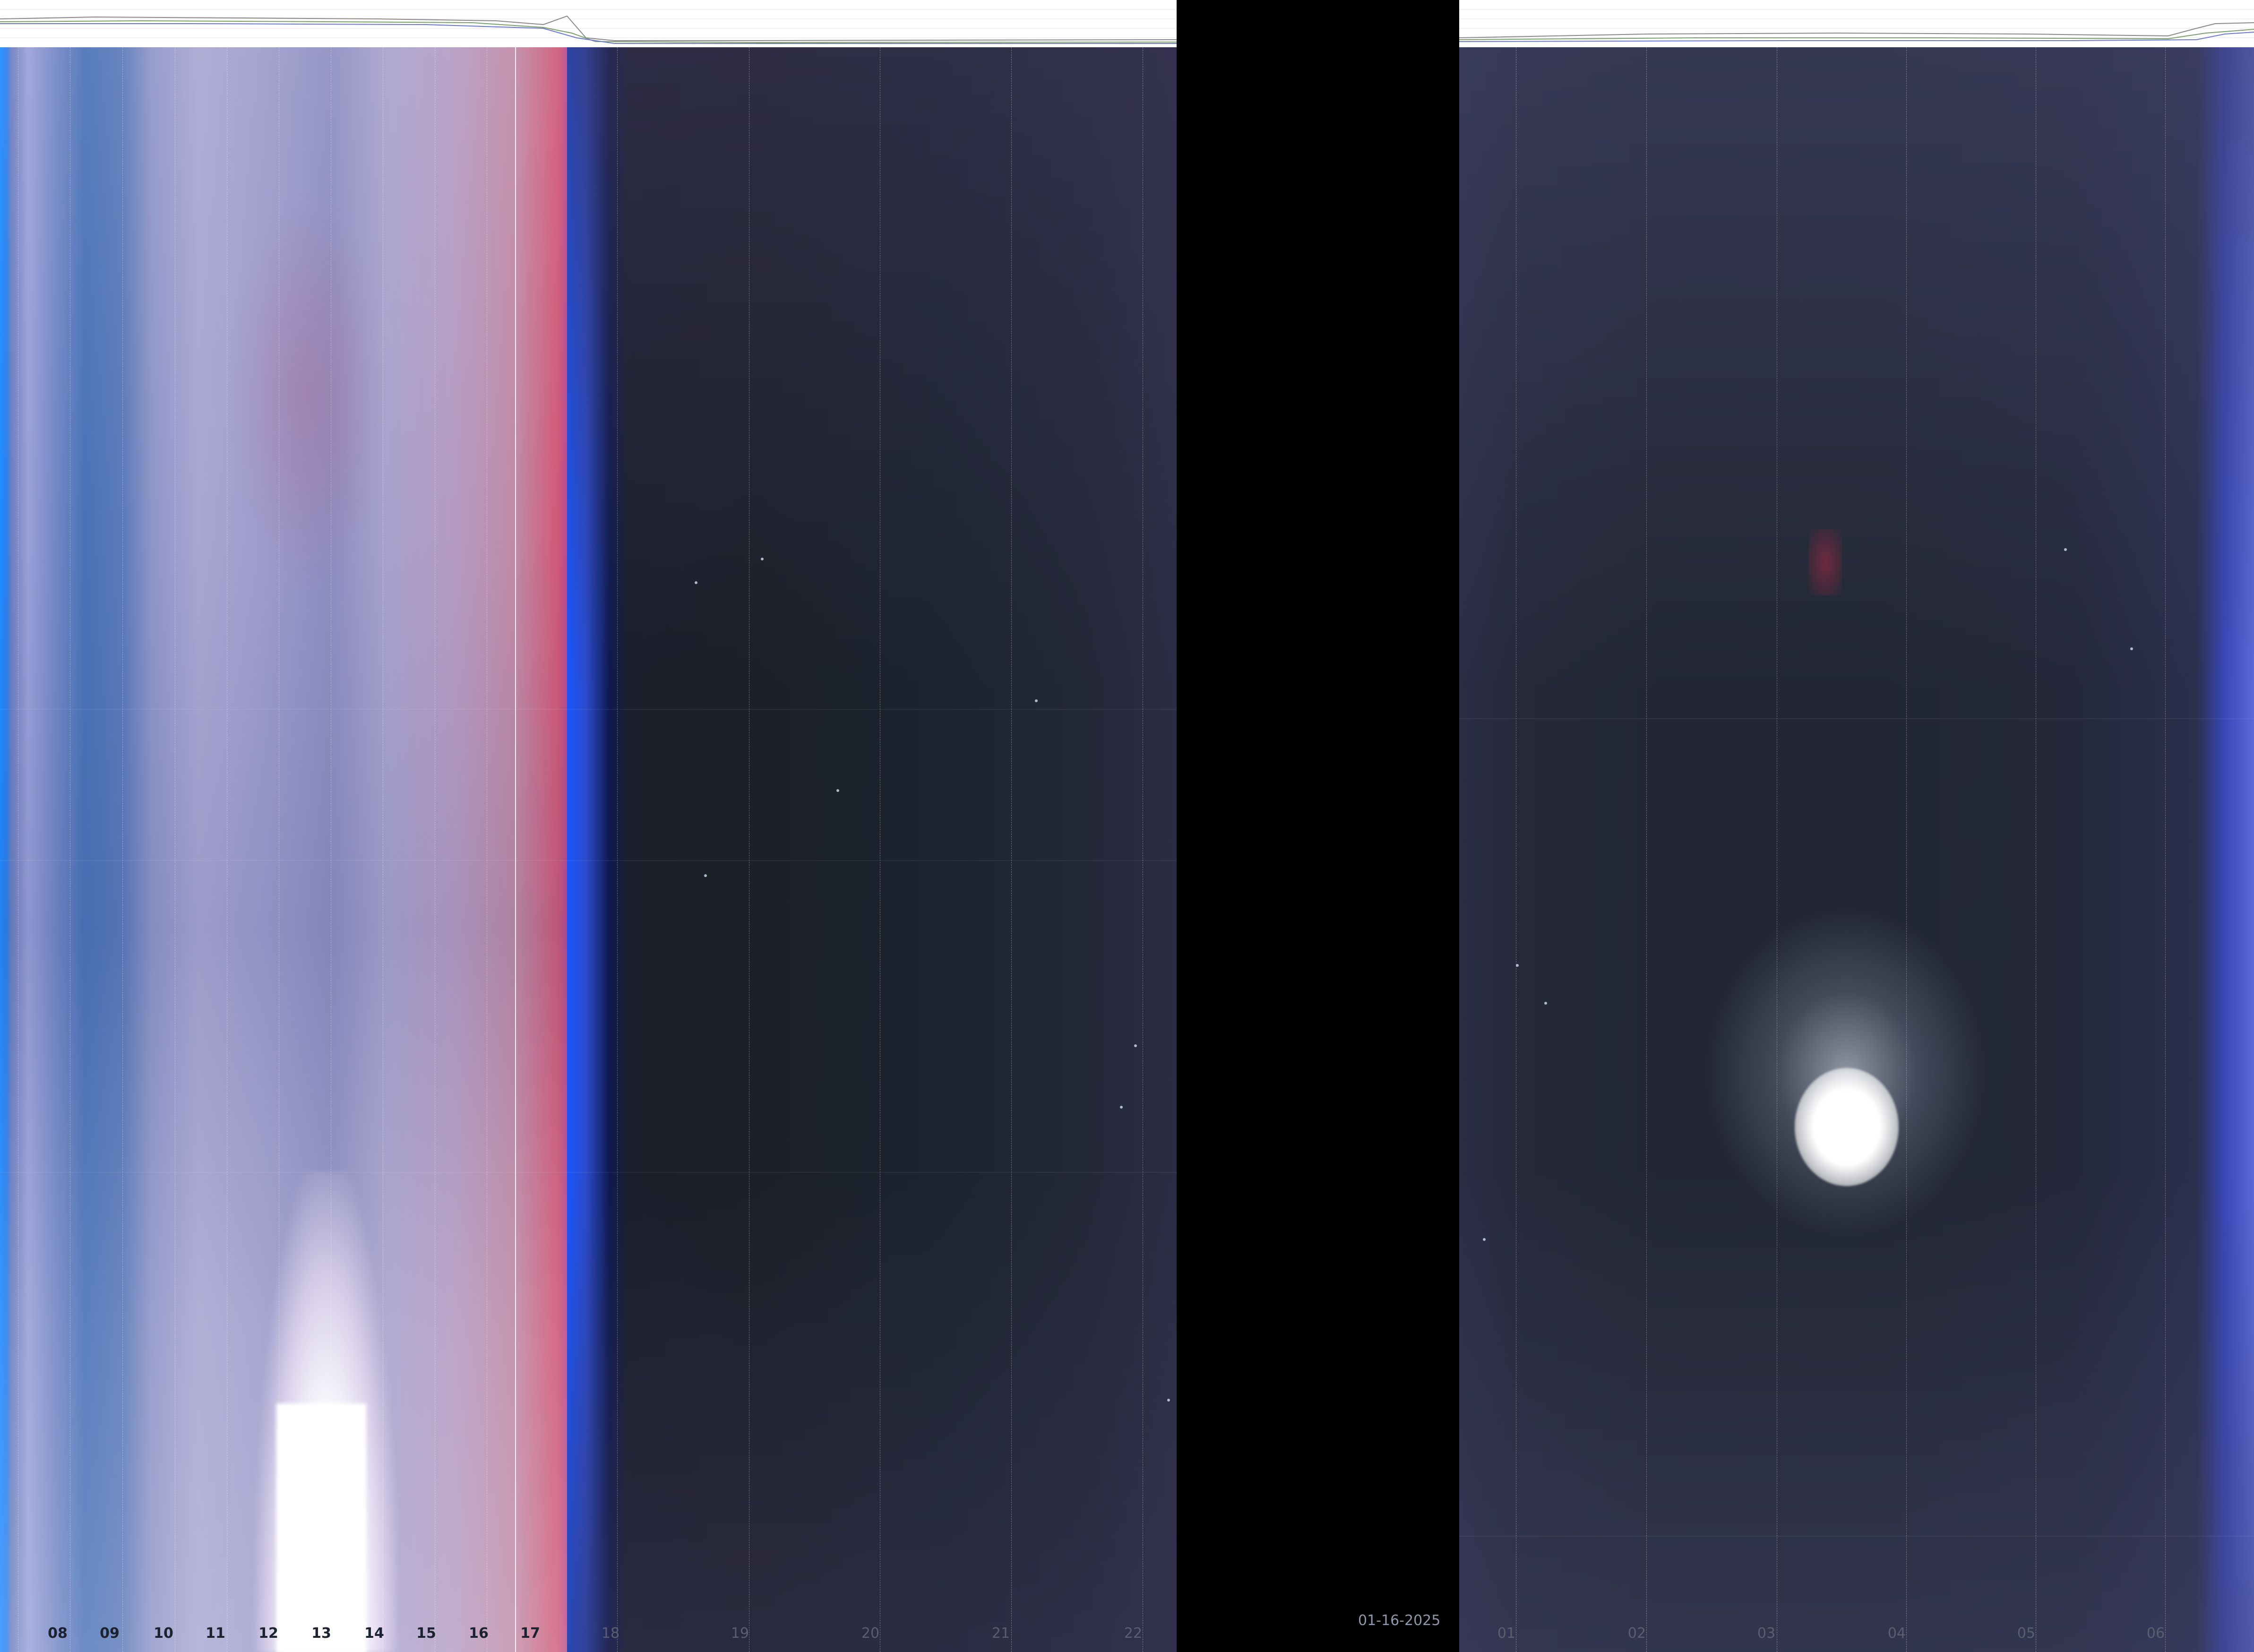 This screenshot has height=1652, width=2254. I want to click on hour-label: 01, so click(1506, 1633).